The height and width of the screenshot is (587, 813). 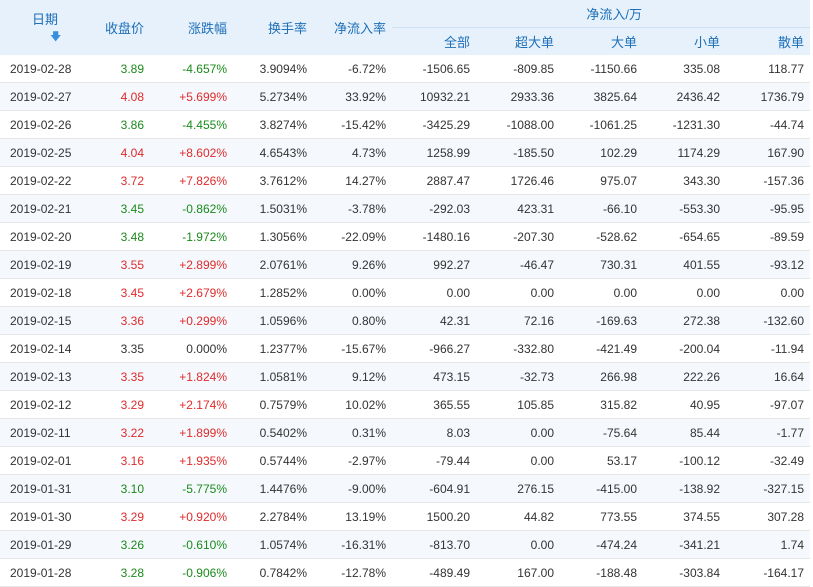 What do you see at coordinates (518, 488) in the screenshot?
I see `cell-super: 276.15` at bounding box center [518, 488].